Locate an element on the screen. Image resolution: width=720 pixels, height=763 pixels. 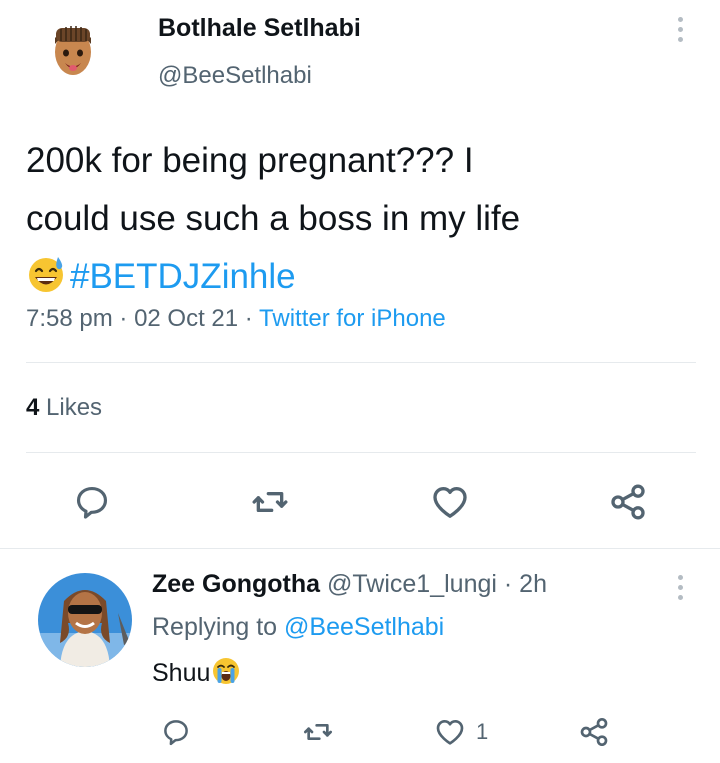
reply-like-button: 1 is located at coordinates (474, 732).